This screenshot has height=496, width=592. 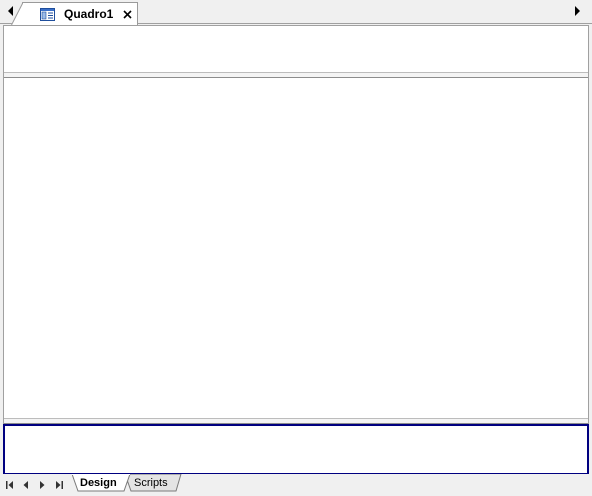 I want to click on tab-slant-edge, so click(x=17, y=13).